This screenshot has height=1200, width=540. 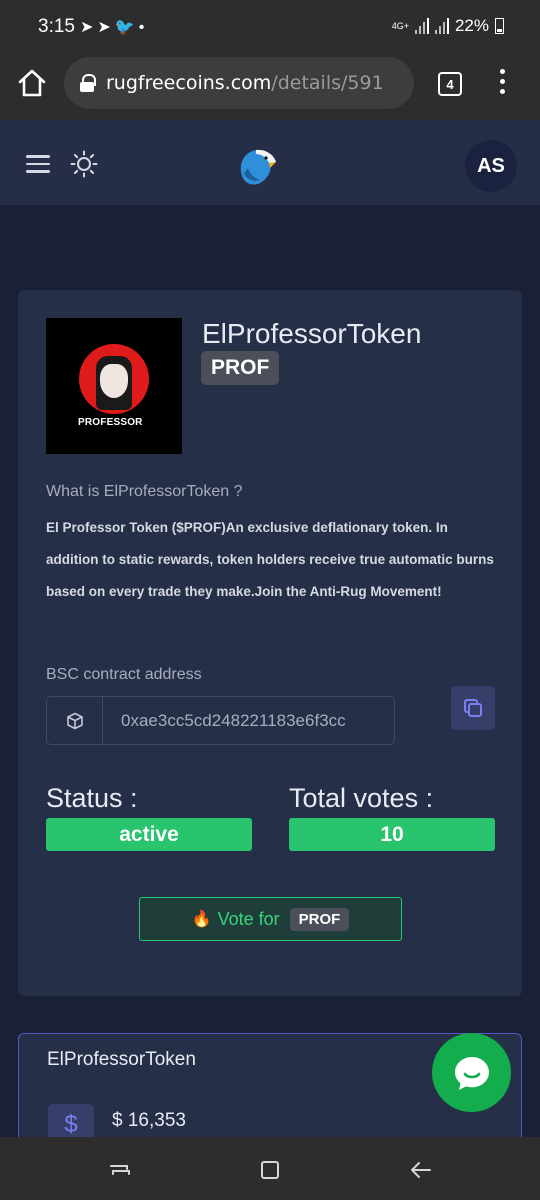 I want to click on url-bar: rugfreecoins.com/details/591, so click(x=239, y=83).